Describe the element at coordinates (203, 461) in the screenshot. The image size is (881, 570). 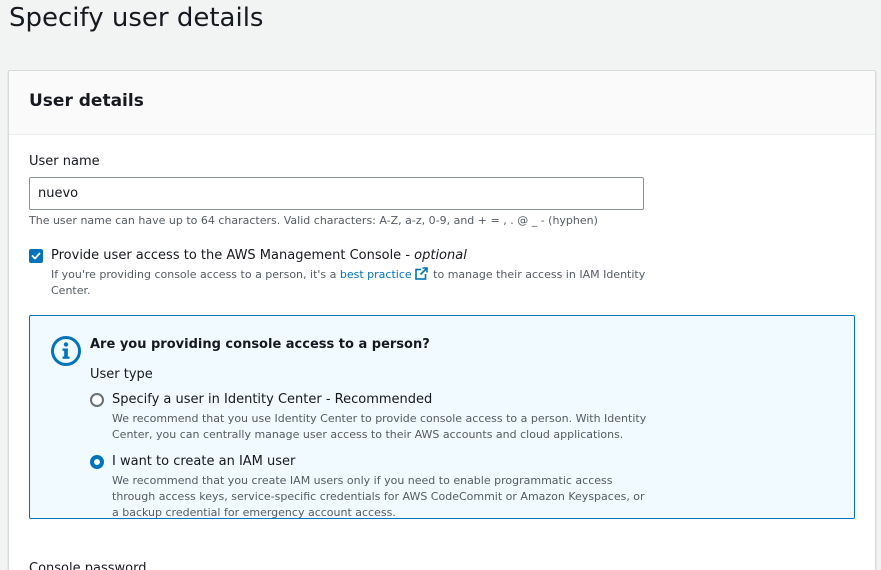
I see `iam-user-option-label: I want to create an IAM user` at that location.